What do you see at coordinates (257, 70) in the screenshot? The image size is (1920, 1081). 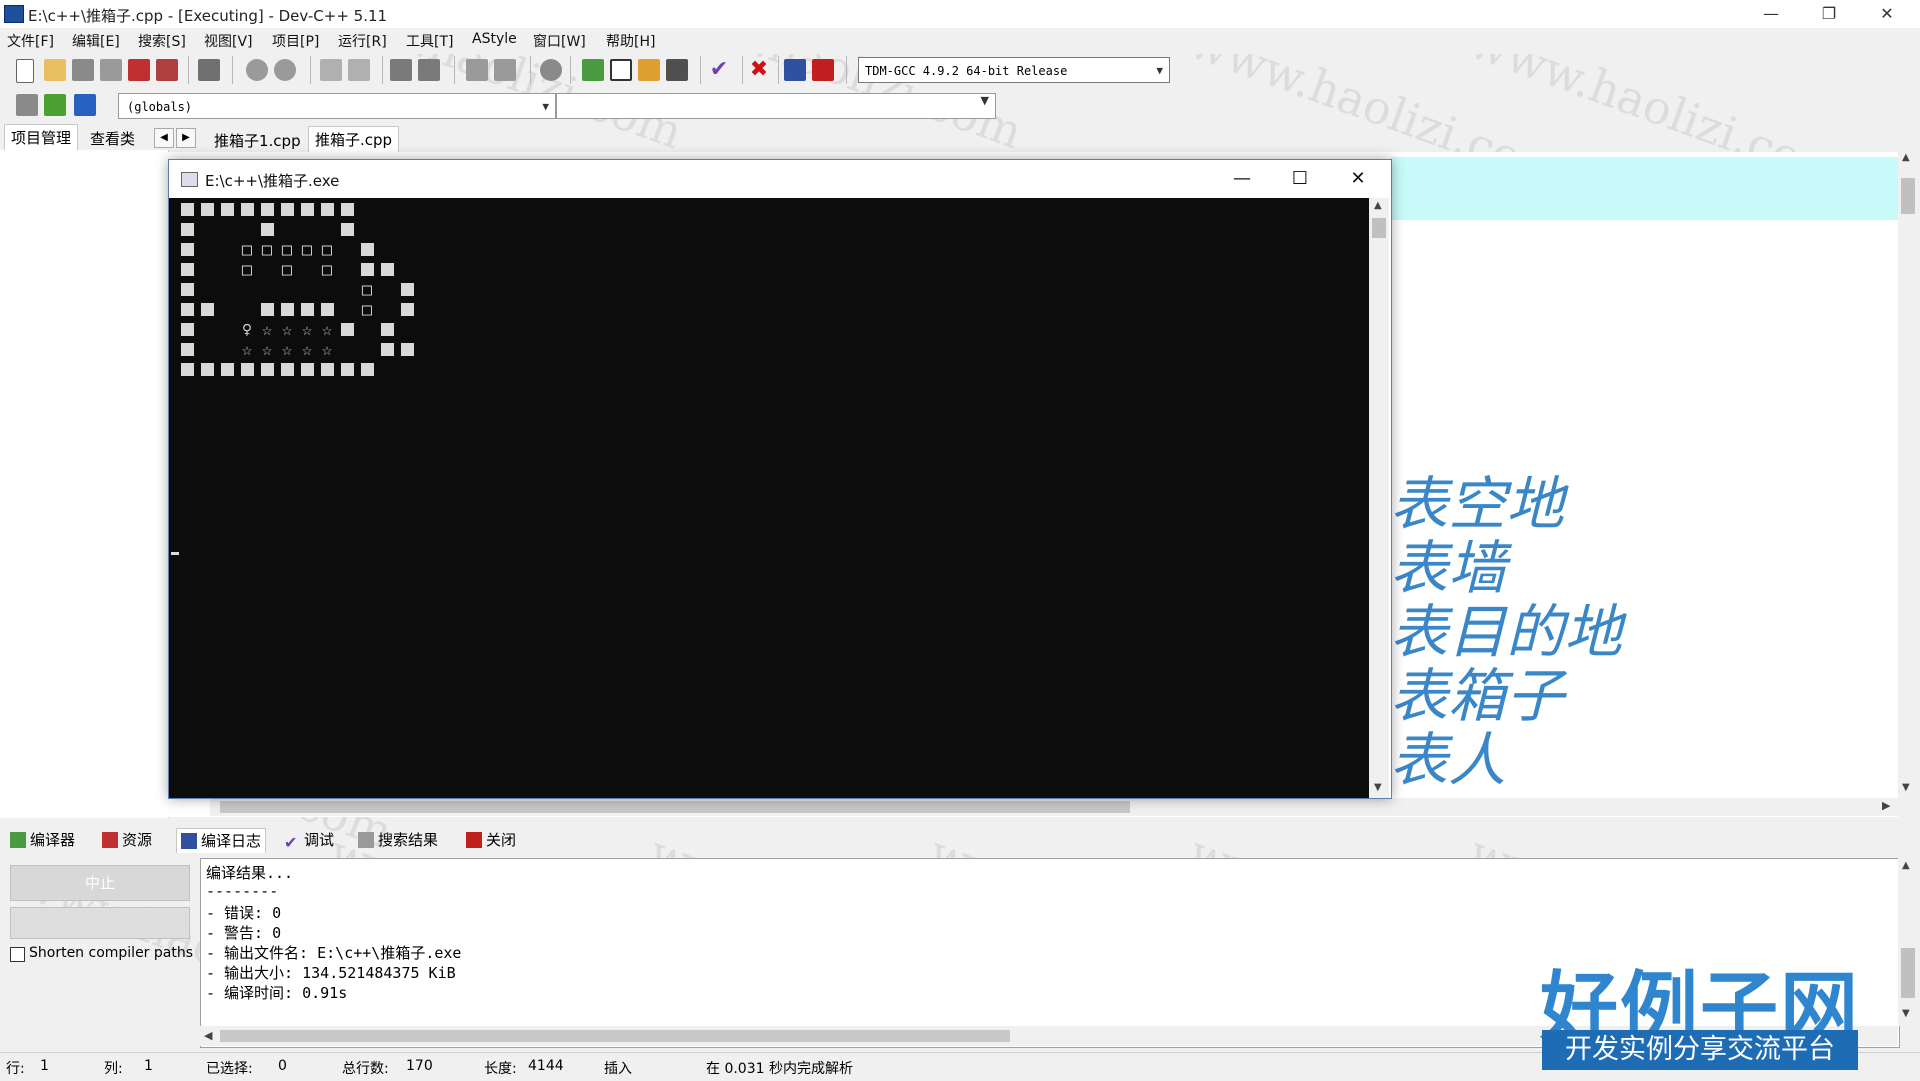 I see `undo-icon` at bounding box center [257, 70].